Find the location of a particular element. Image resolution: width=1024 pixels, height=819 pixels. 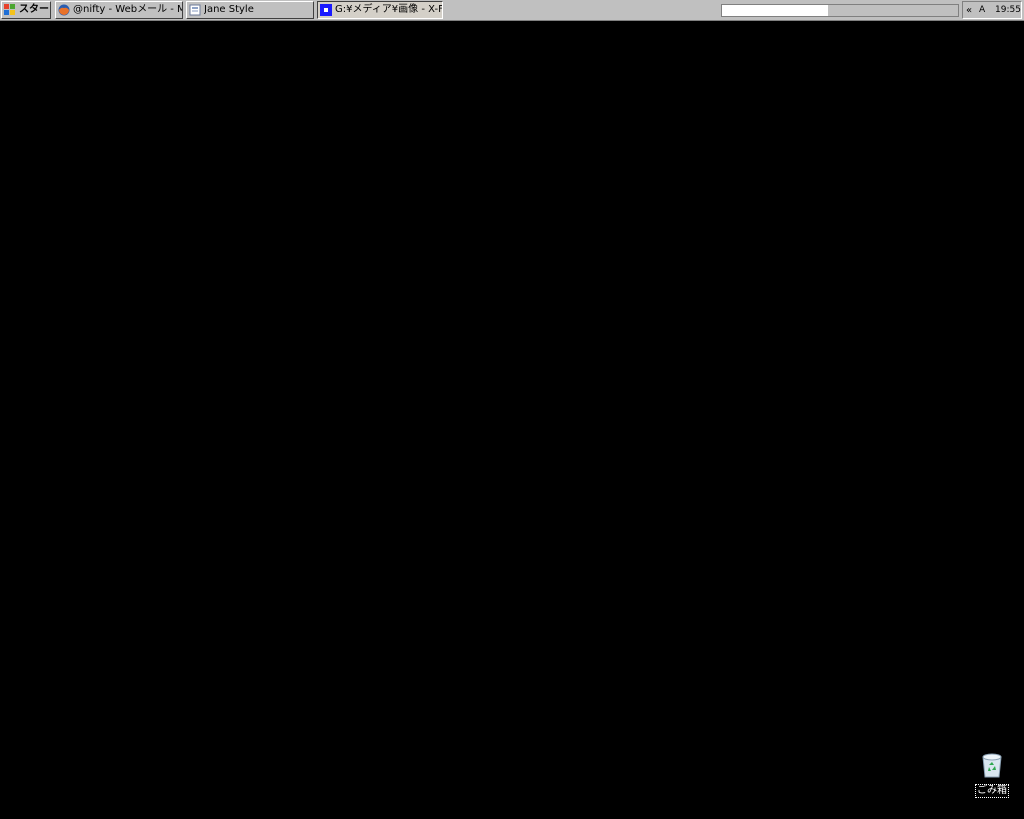

clock: 19:55 is located at coordinates (1008, 10).